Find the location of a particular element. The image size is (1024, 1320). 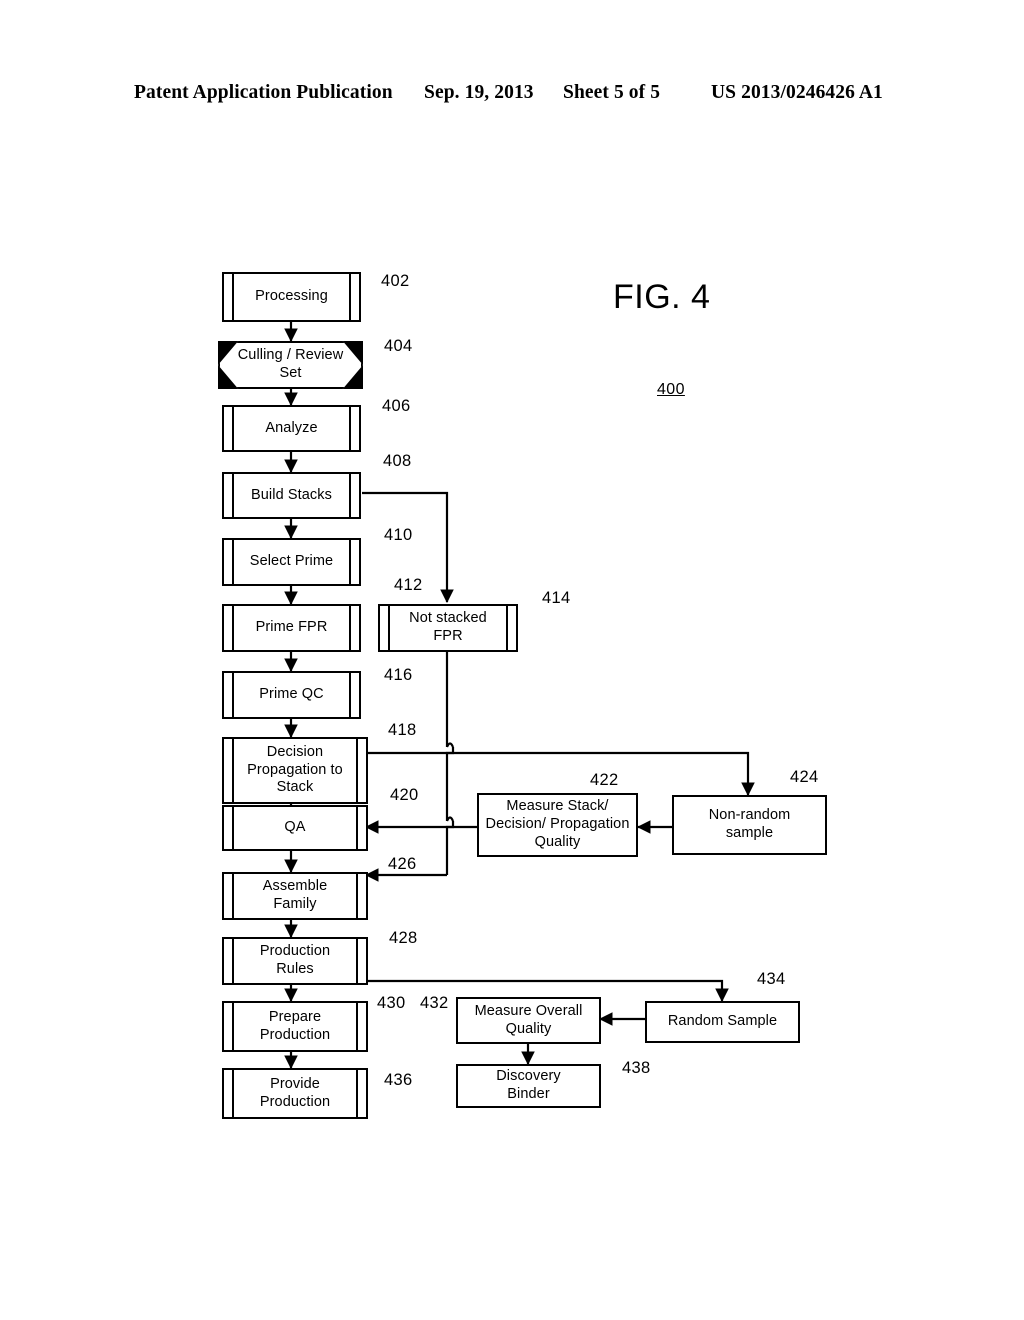

node-measure-overall-quality-label: Measure Overall Quality is located at coordinates (528, 1019).